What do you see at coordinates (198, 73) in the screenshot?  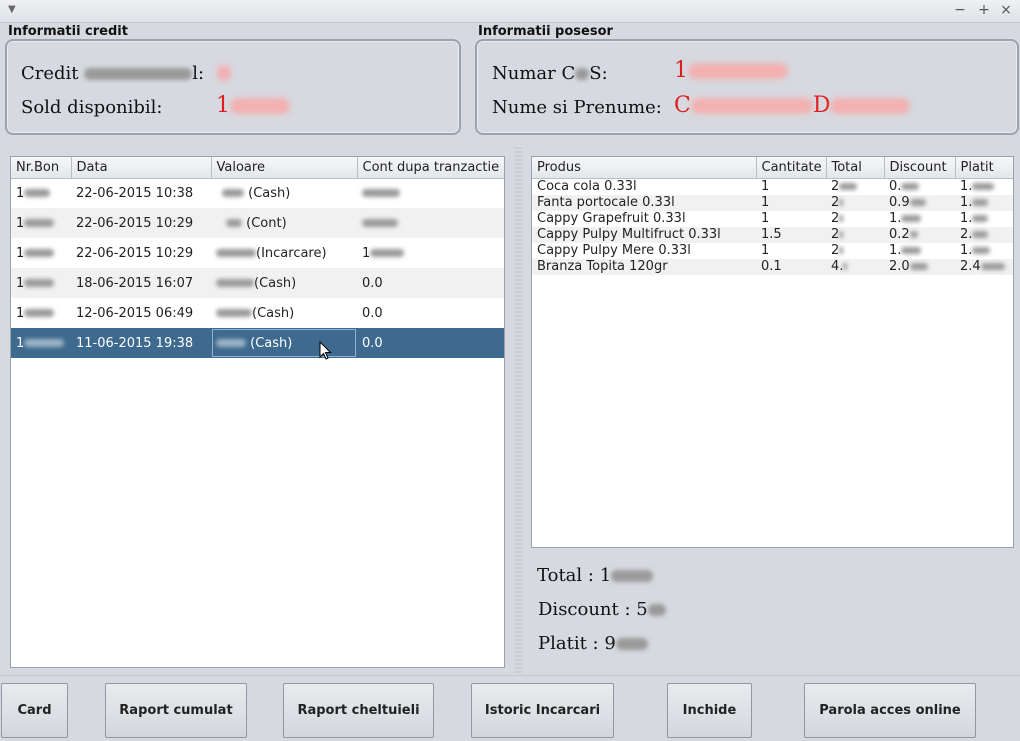 I see `credit-label-suffix: l:` at bounding box center [198, 73].